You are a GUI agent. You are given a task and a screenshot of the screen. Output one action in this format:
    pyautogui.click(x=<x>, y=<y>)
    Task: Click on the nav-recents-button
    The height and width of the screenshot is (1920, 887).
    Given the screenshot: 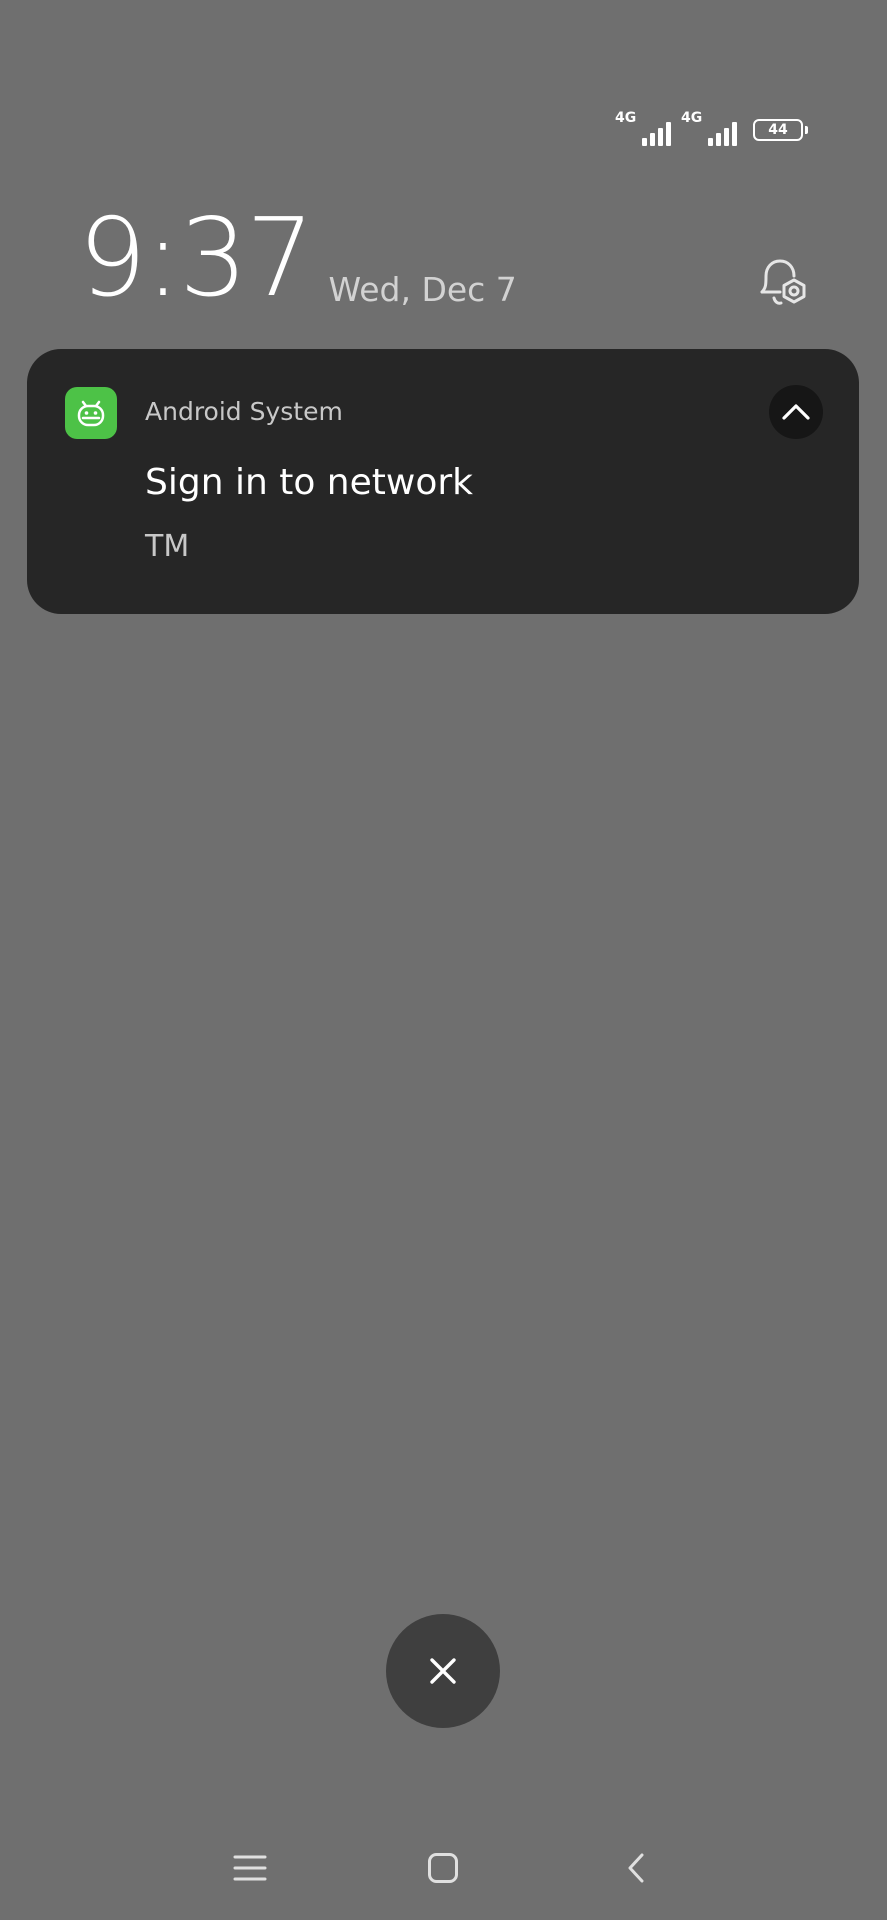 What is the action you would take?
    pyautogui.click(x=250, y=1868)
    